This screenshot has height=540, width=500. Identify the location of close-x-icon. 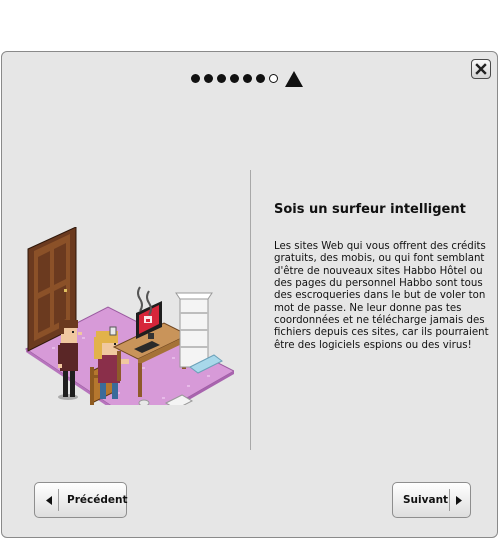
(481, 69).